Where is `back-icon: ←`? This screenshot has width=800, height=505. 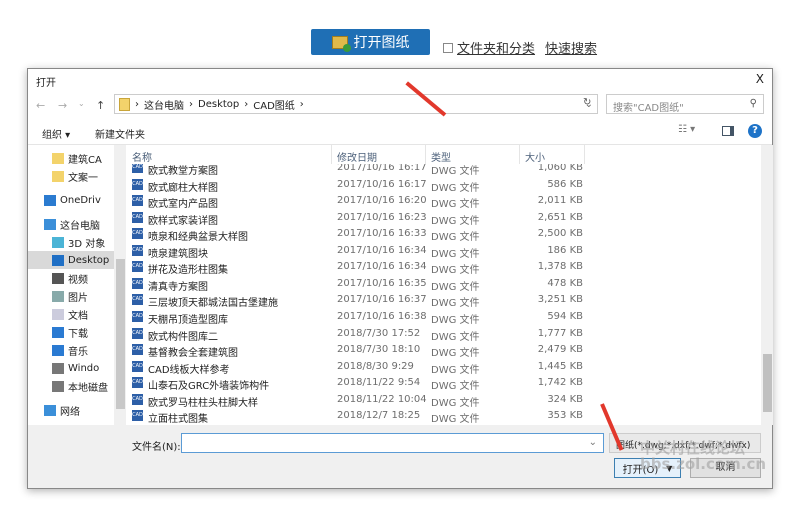
back-icon: ← is located at coordinates (40, 105).